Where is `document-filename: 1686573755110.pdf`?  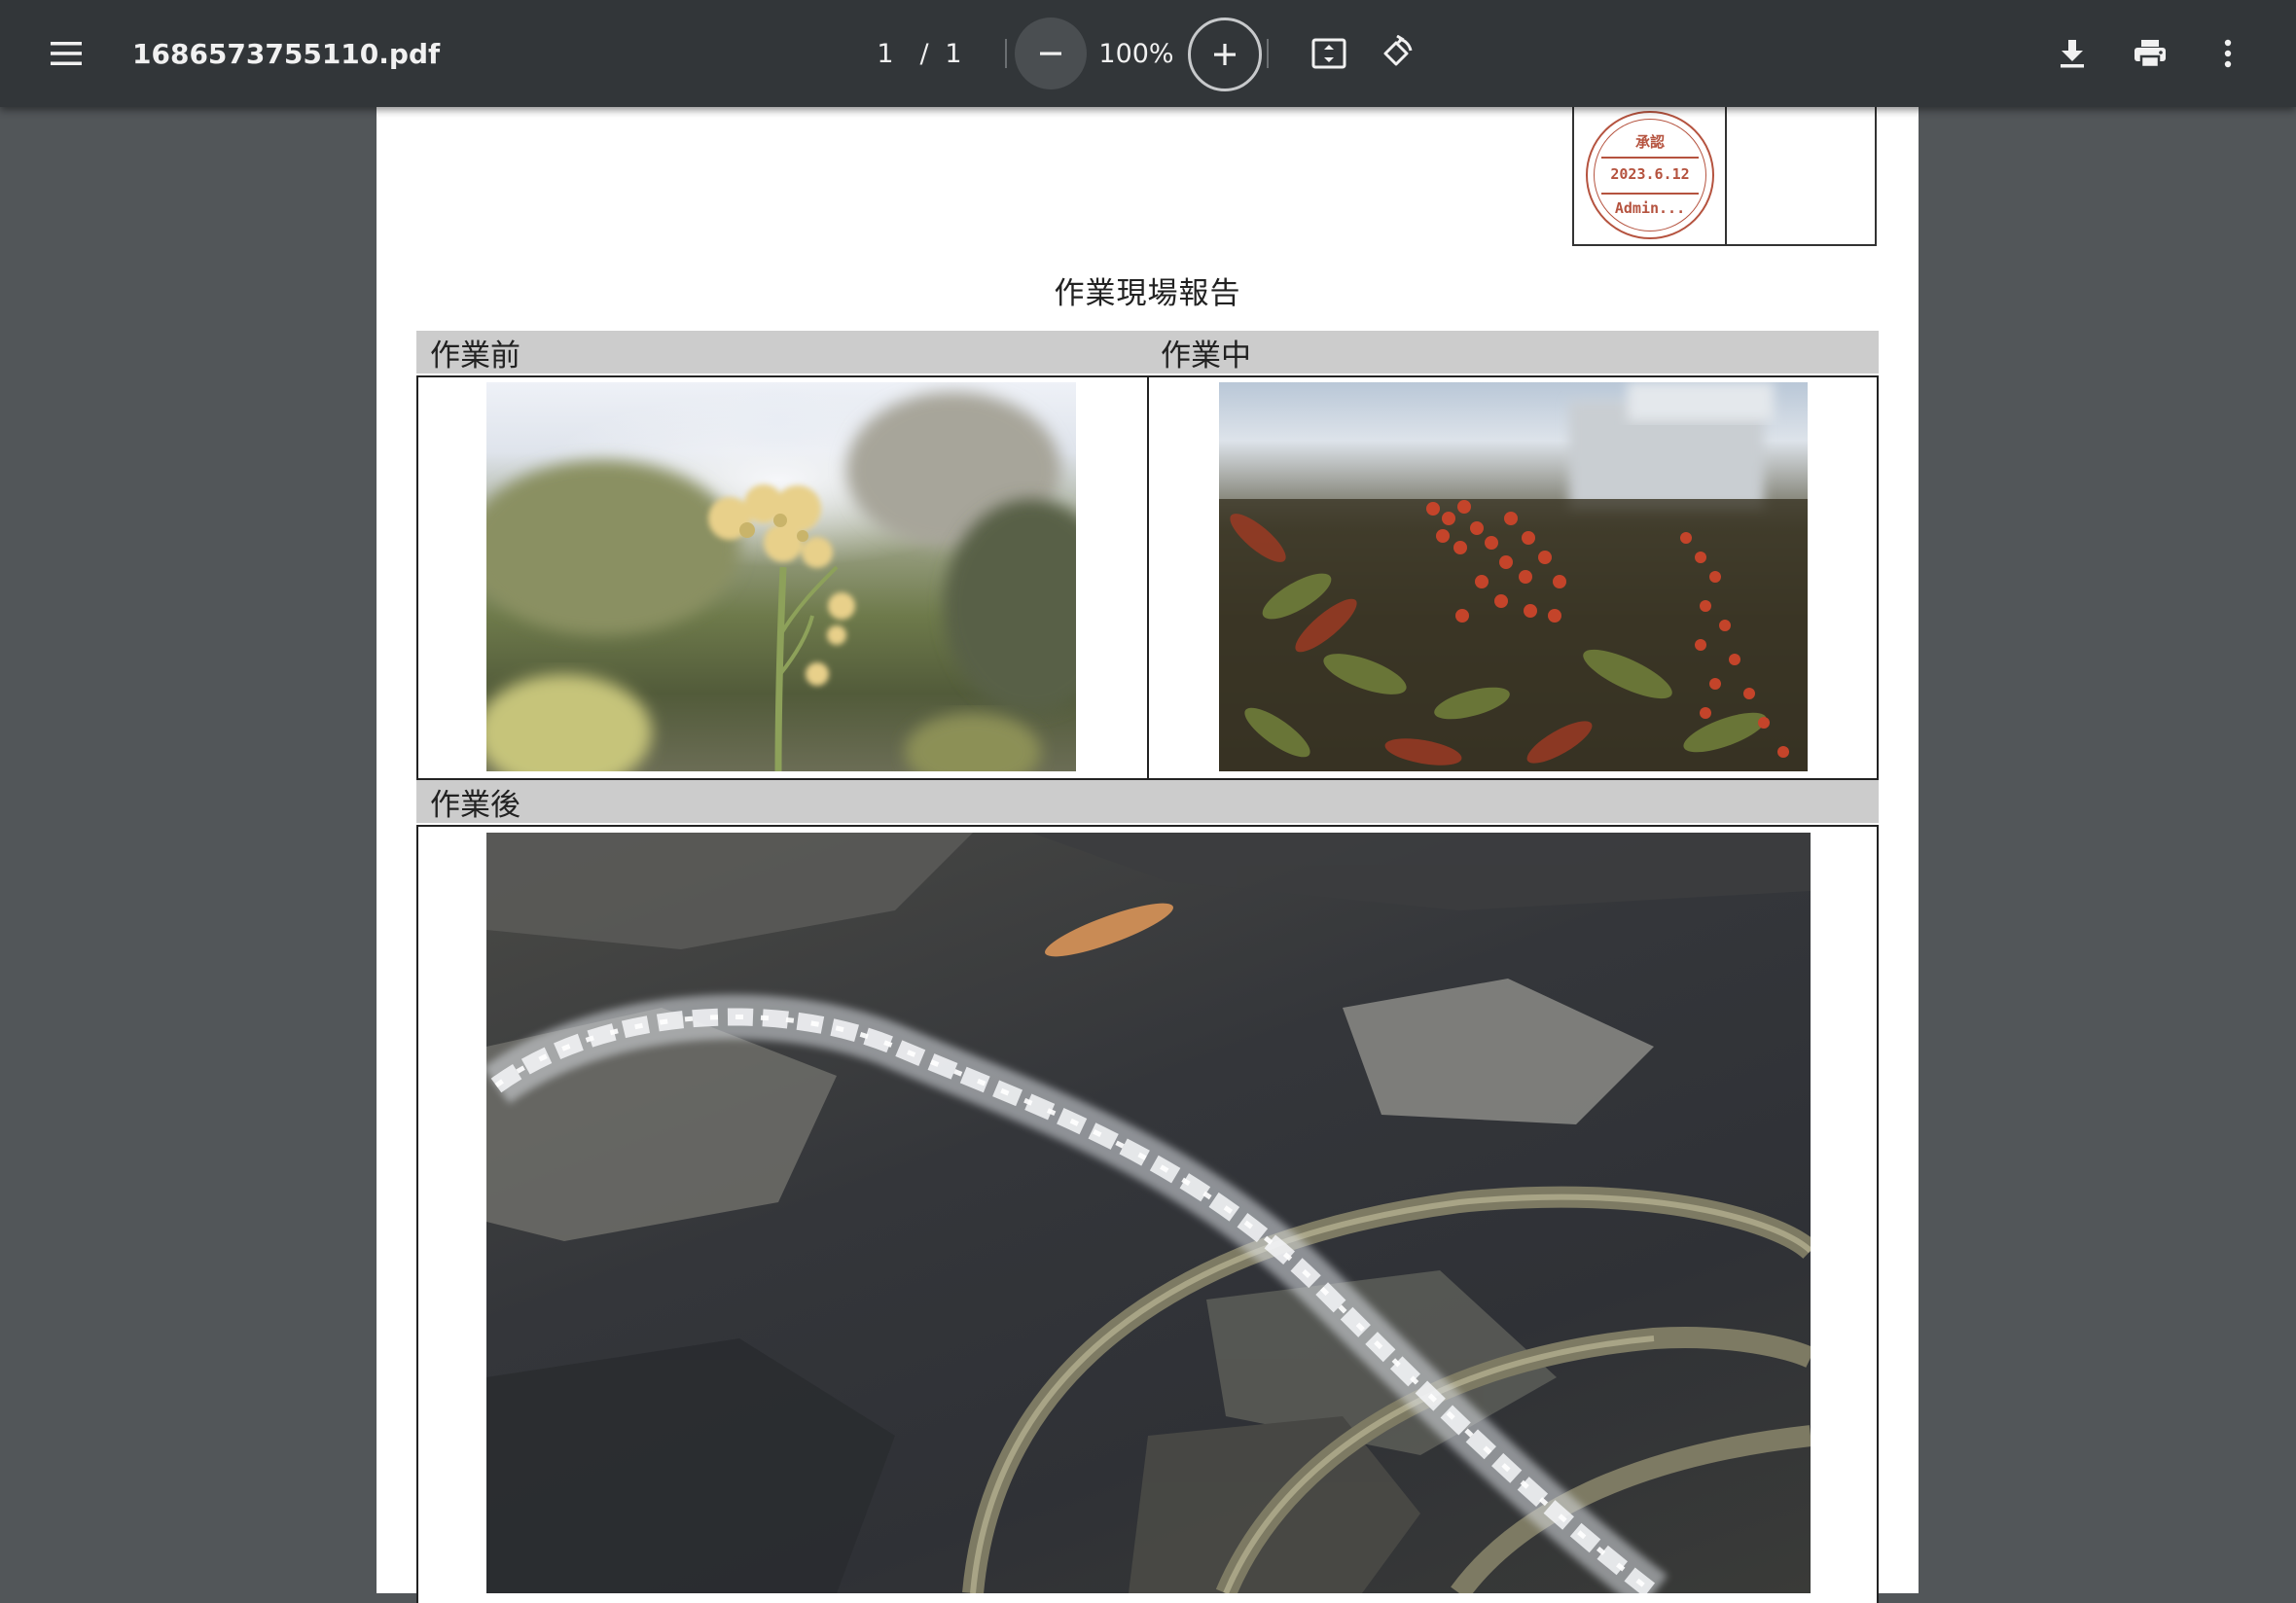 document-filename: 1686573755110.pdf is located at coordinates (286, 54).